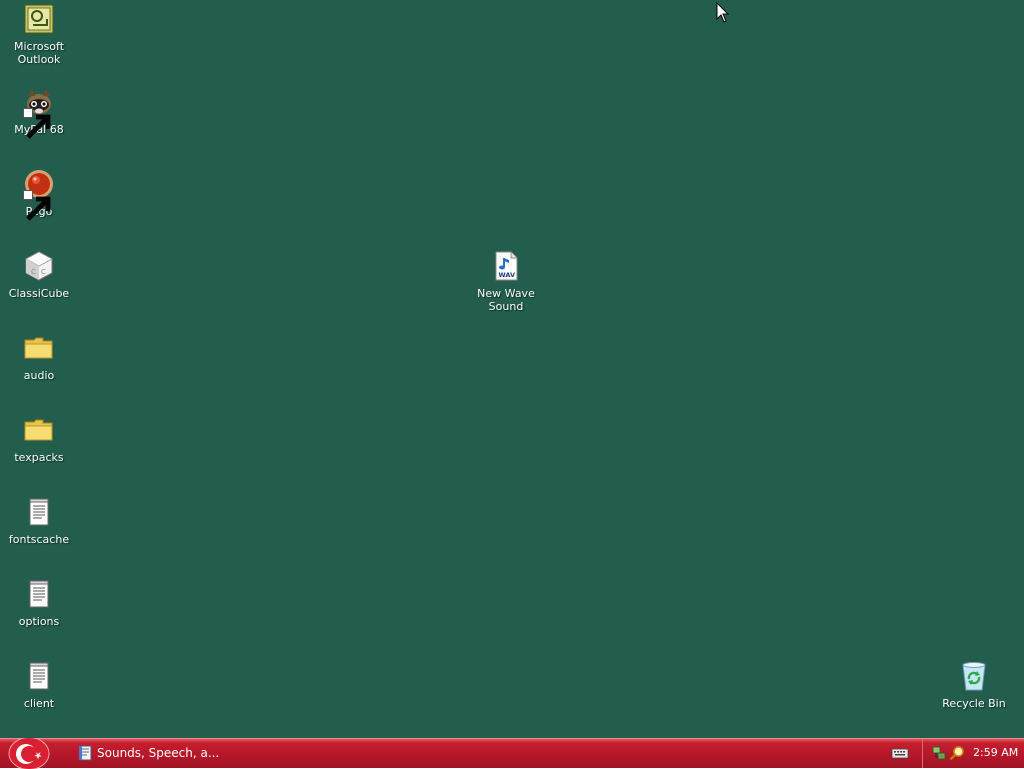 Image resolution: width=1024 pixels, height=769 pixels. What do you see at coordinates (39, 293) in the screenshot?
I see `desktop-icon-label: ClassiCube` at bounding box center [39, 293].